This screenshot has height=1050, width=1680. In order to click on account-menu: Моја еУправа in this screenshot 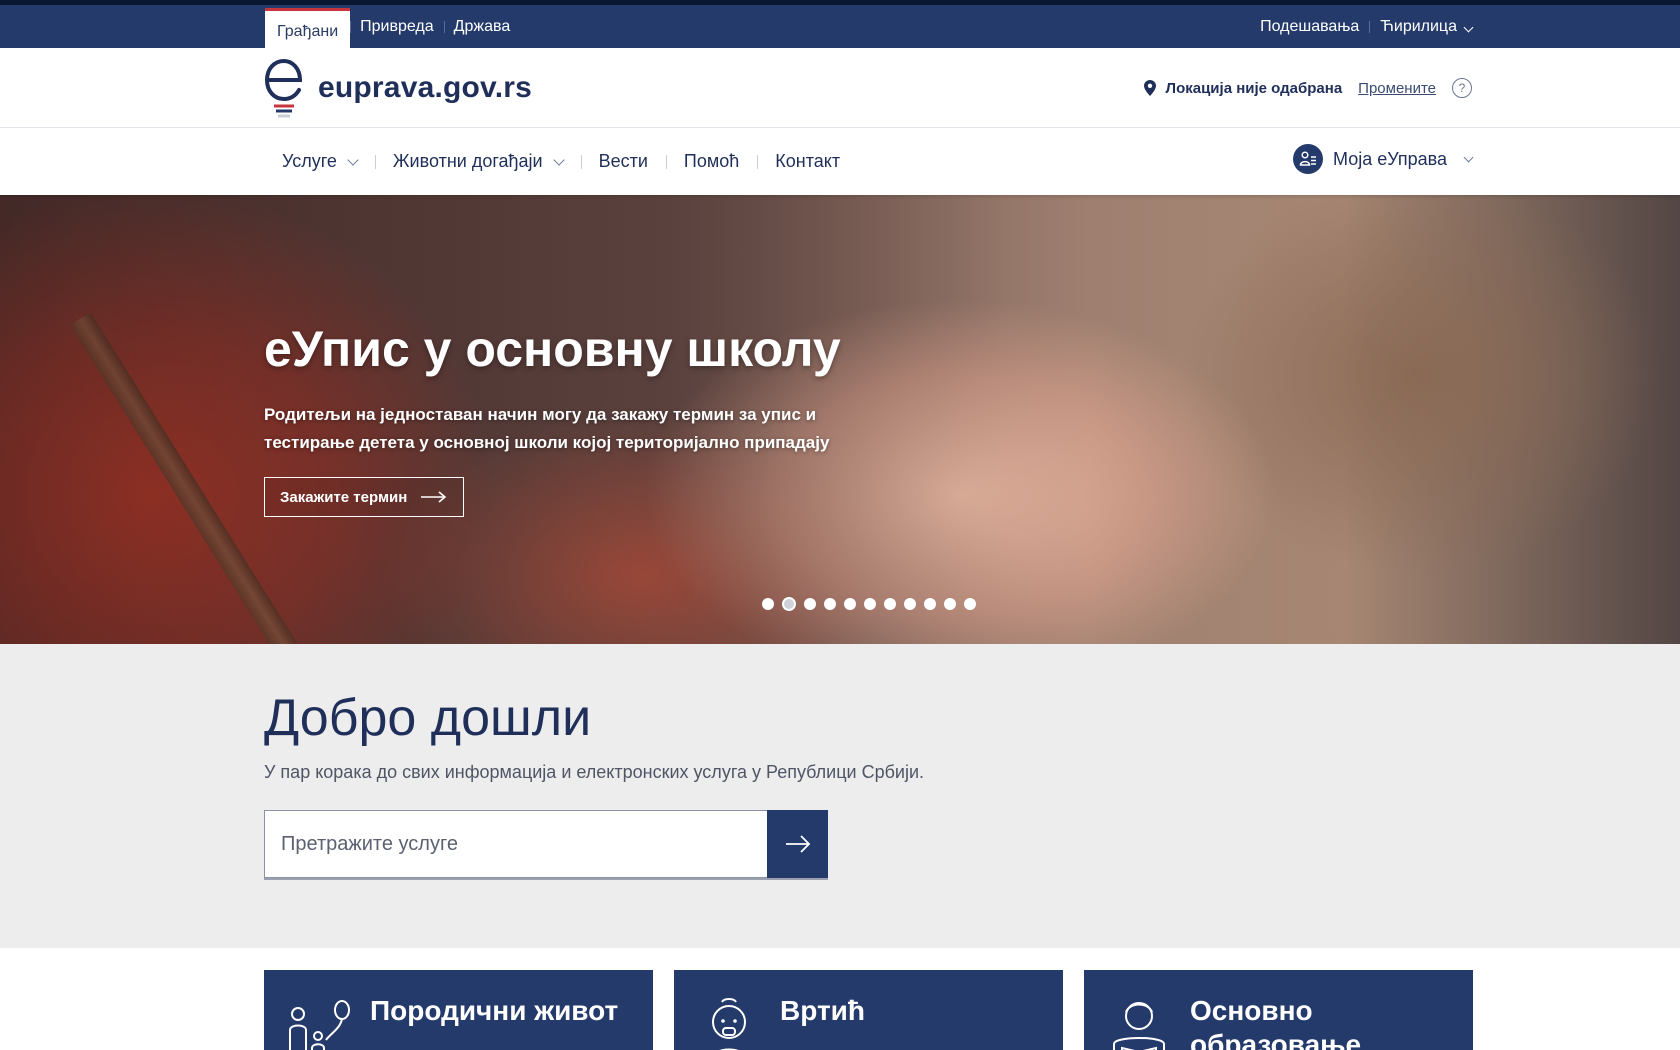, I will do `click(1383, 159)`.